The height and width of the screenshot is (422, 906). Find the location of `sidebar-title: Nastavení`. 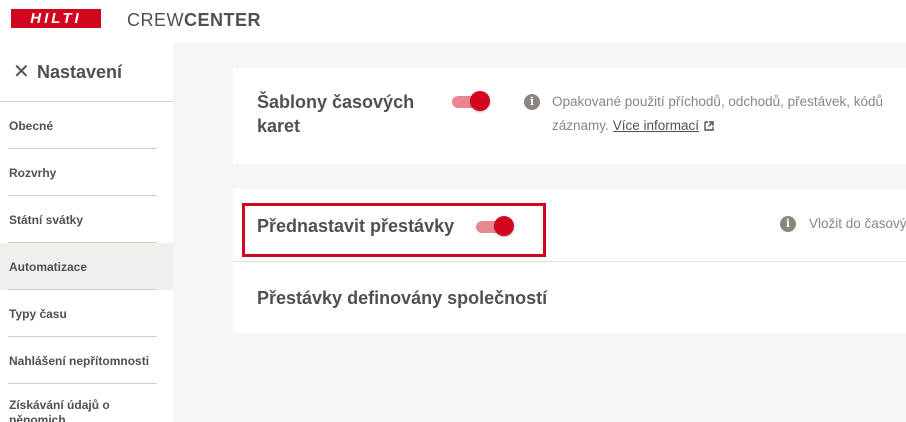

sidebar-title: Nastavení is located at coordinates (80, 71).